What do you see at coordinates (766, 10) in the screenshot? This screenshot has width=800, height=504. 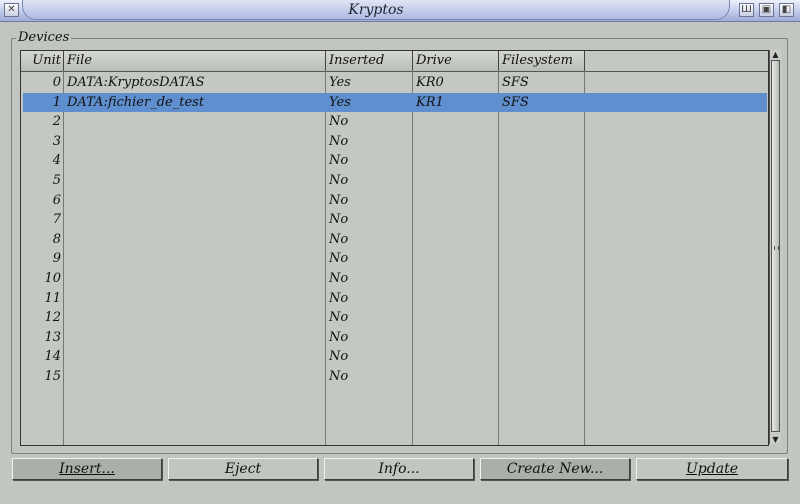 I see `zoom-icon: ▣` at bounding box center [766, 10].